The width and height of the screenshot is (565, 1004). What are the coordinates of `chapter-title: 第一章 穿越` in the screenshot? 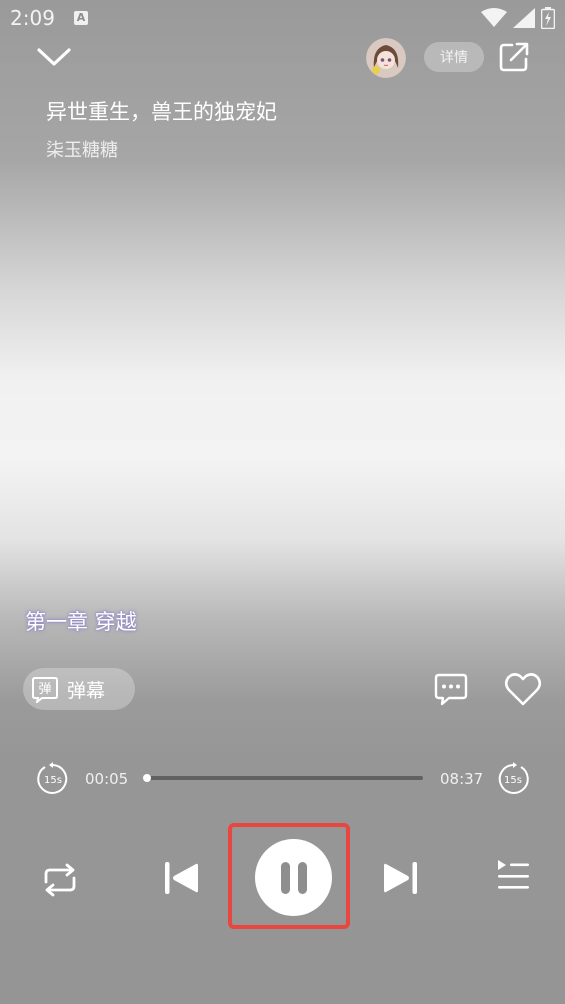 It's located at (81, 622).